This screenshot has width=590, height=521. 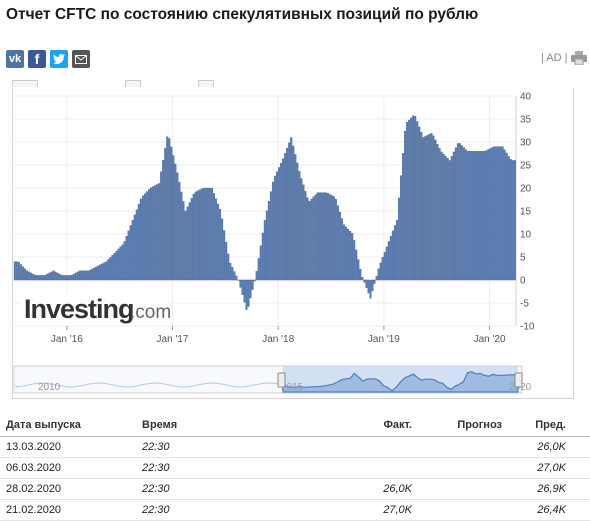 I want to click on x-axis-ticks: Jan '16 Jan '17 Jan '18 Jan '19 Jan '20, so click(x=278, y=335).